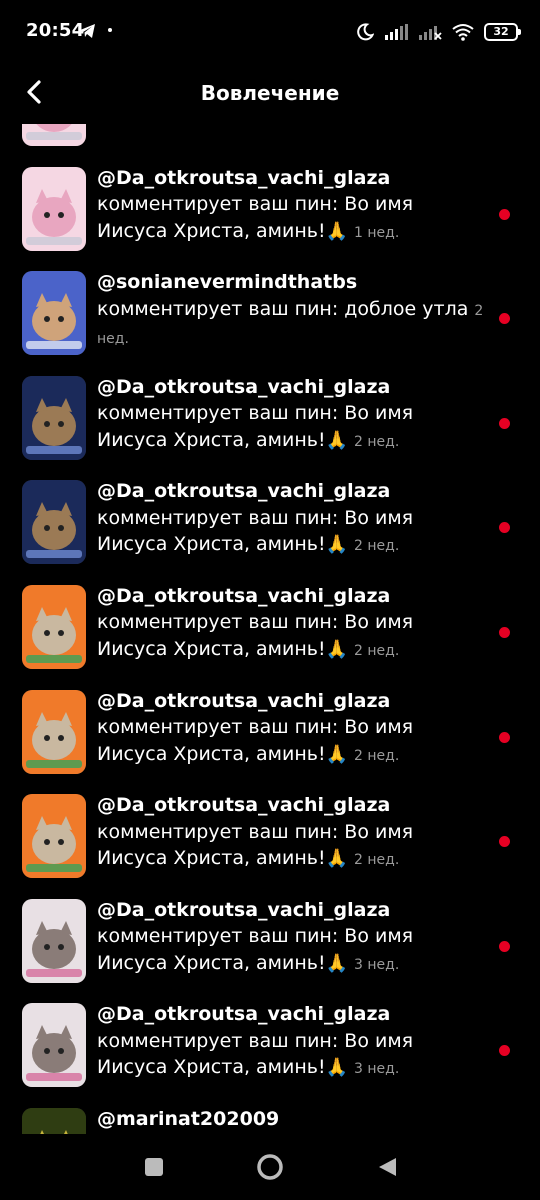 The image size is (540, 1200). I want to click on page-title: Вовлечение, so click(270, 93).